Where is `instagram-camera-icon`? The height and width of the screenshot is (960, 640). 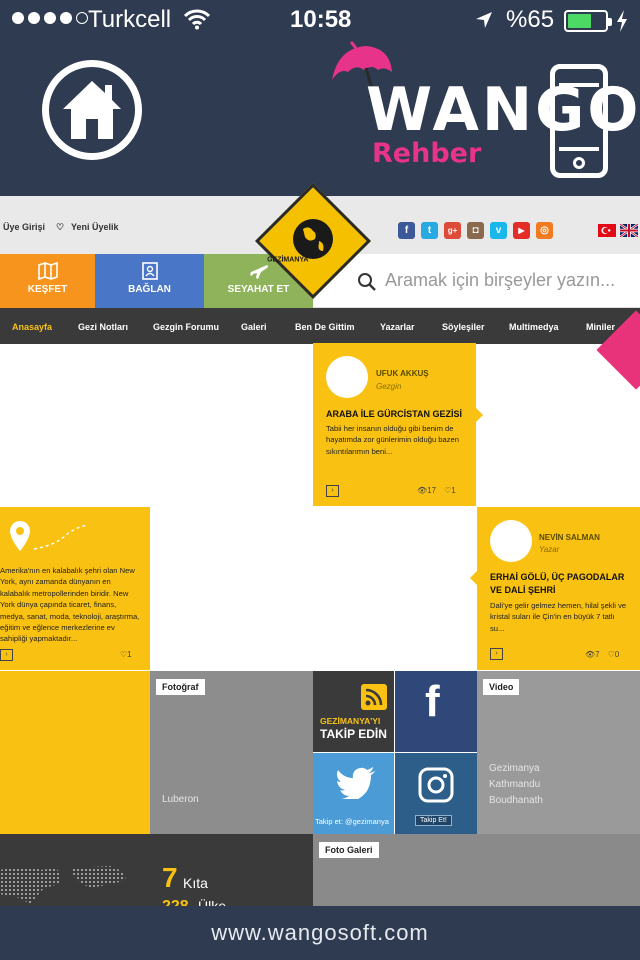 instagram-camera-icon is located at coordinates (436, 785).